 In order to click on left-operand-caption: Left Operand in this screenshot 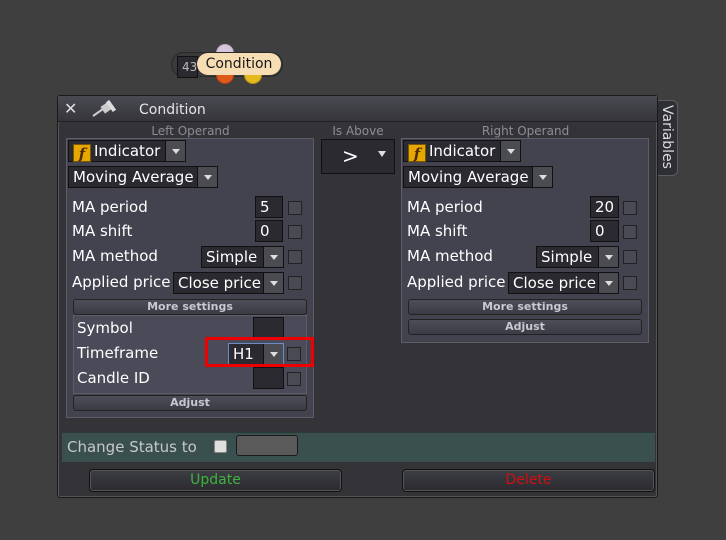, I will do `click(190, 131)`.